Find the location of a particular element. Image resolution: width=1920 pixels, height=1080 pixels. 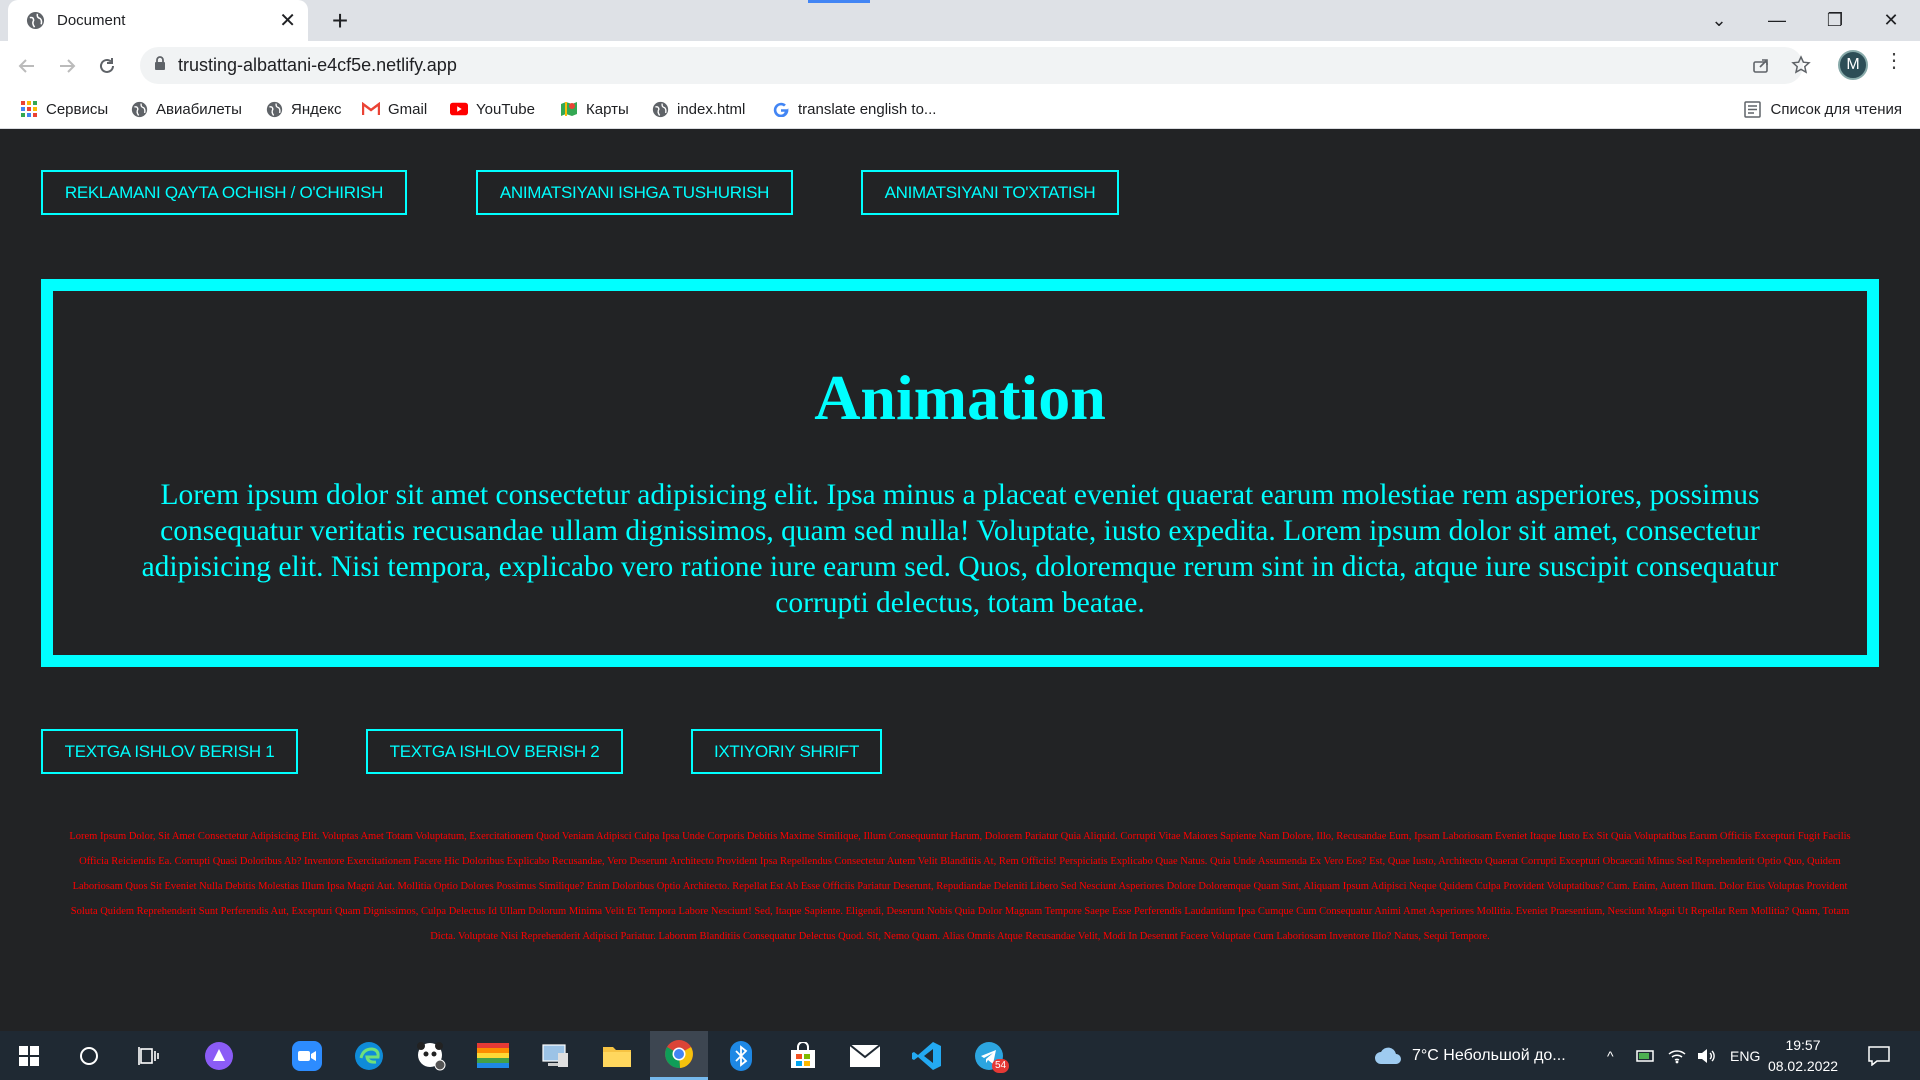

chrome-taskbar-icon is located at coordinates (679, 1055).